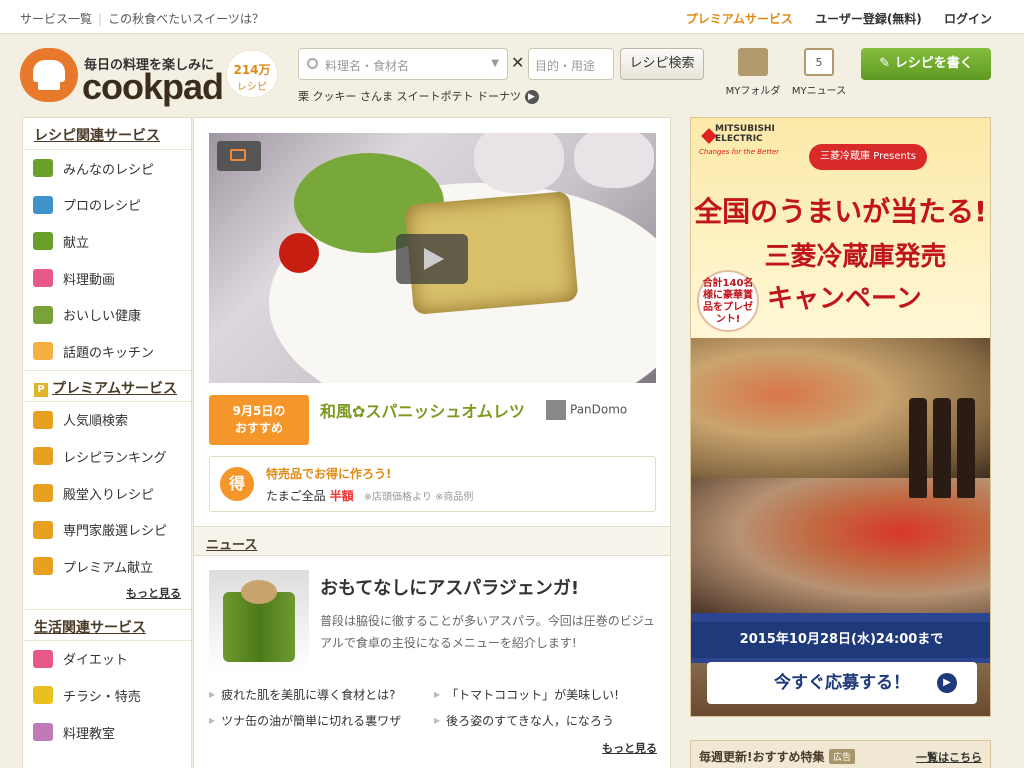 The image size is (1024, 768). What do you see at coordinates (840, 211) in the screenshot?
I see `ad-headline-1: 全国のうまいが当たる!` at bounding box center [840, 211].